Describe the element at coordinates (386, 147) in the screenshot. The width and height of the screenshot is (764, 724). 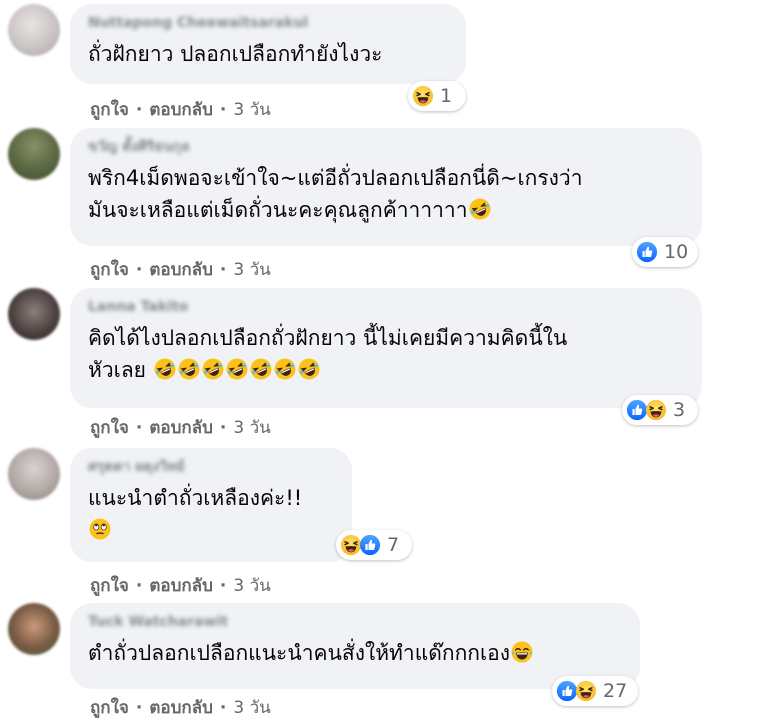
I see `comment-author: ขวัญ ตั้งศิริธนกุล` at that location.